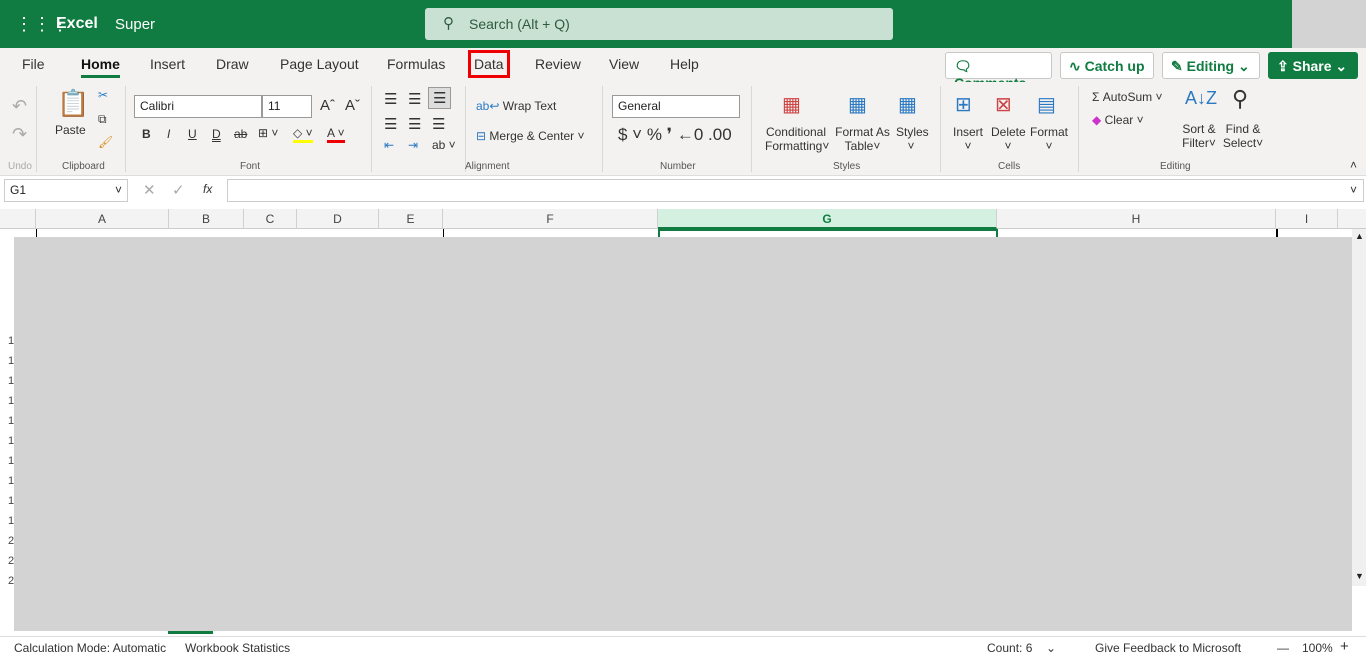  What do you see at coordinates (103, 95) in the screenshot?
I see `cut-icon: ✂` at bounding box center [103, 95].